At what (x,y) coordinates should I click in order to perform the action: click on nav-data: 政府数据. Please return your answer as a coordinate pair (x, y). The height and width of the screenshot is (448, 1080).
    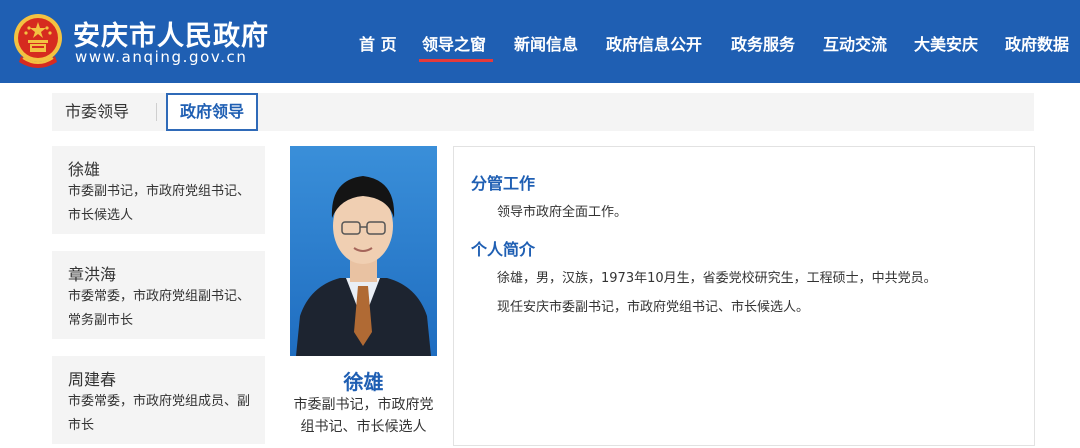
    Looking at the image, I should click on (1037, 43).